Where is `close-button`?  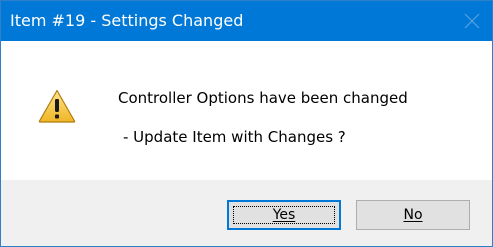 close-button is located at coordinates (472, 21).